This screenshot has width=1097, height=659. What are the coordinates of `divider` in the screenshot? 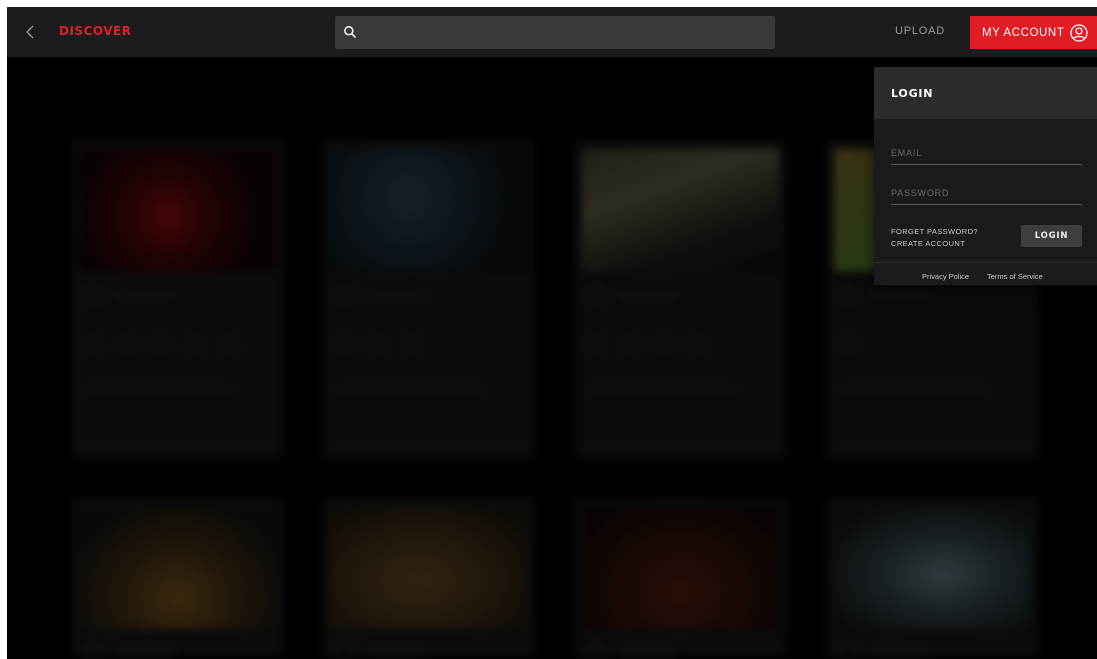 It's located at (985, 262).